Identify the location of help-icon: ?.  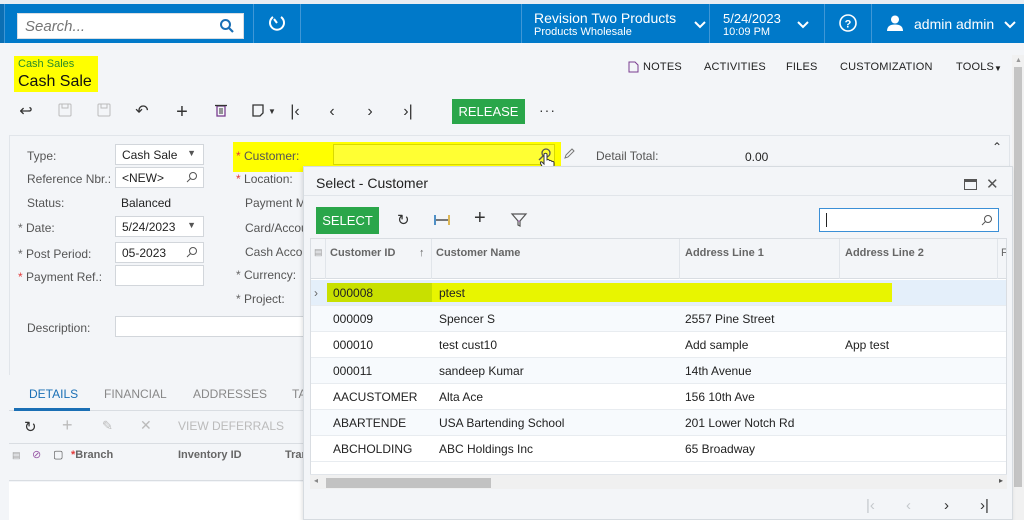
(848, 23).